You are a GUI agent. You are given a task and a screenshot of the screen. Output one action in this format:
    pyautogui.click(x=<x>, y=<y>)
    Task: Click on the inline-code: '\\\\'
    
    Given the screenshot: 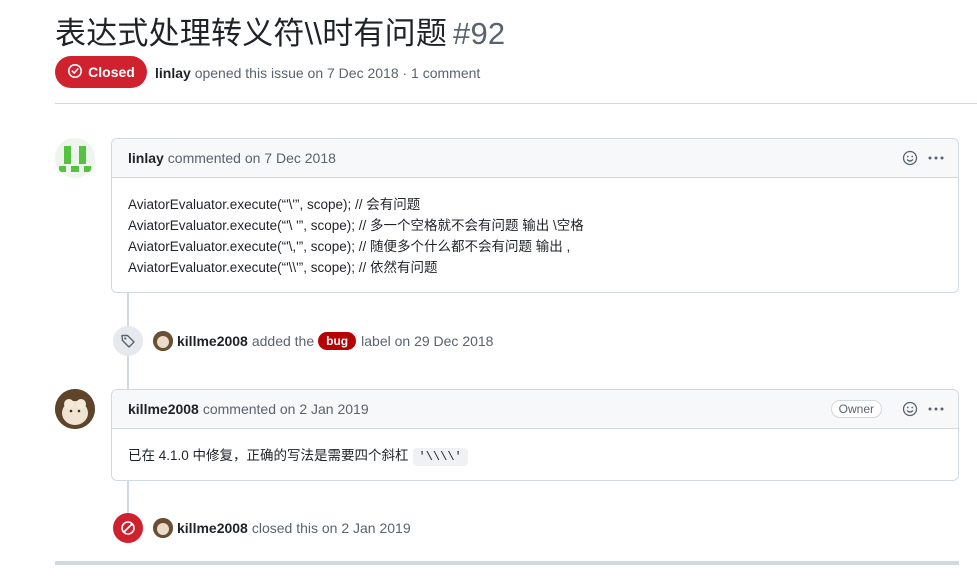 What is the action you would take?
    pyautogui.click(x=440, y=457)
    